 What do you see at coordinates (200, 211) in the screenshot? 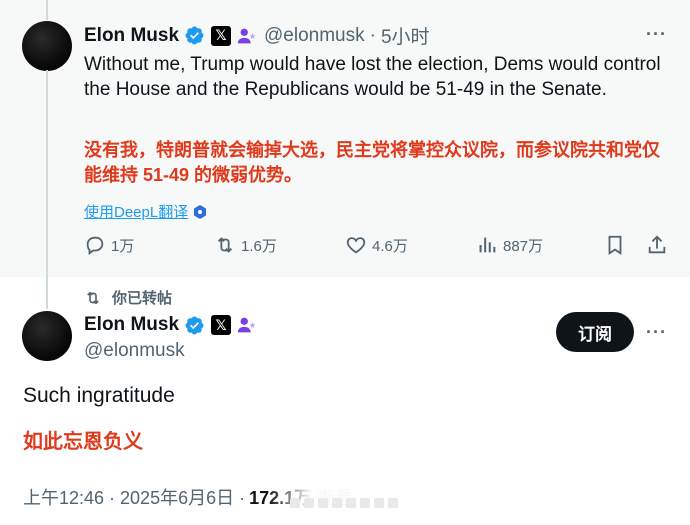
I see `deepl-icon` at bounding box center [200, 211].